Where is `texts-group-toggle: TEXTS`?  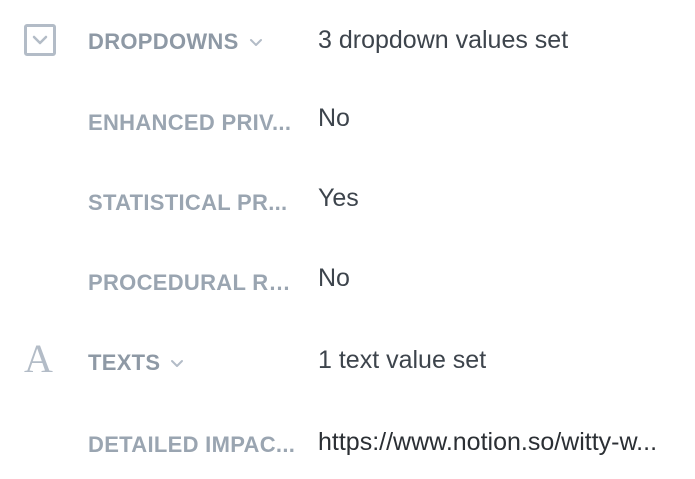 texts-group-toggle: TEXTS is located at coordinates (136, 363).